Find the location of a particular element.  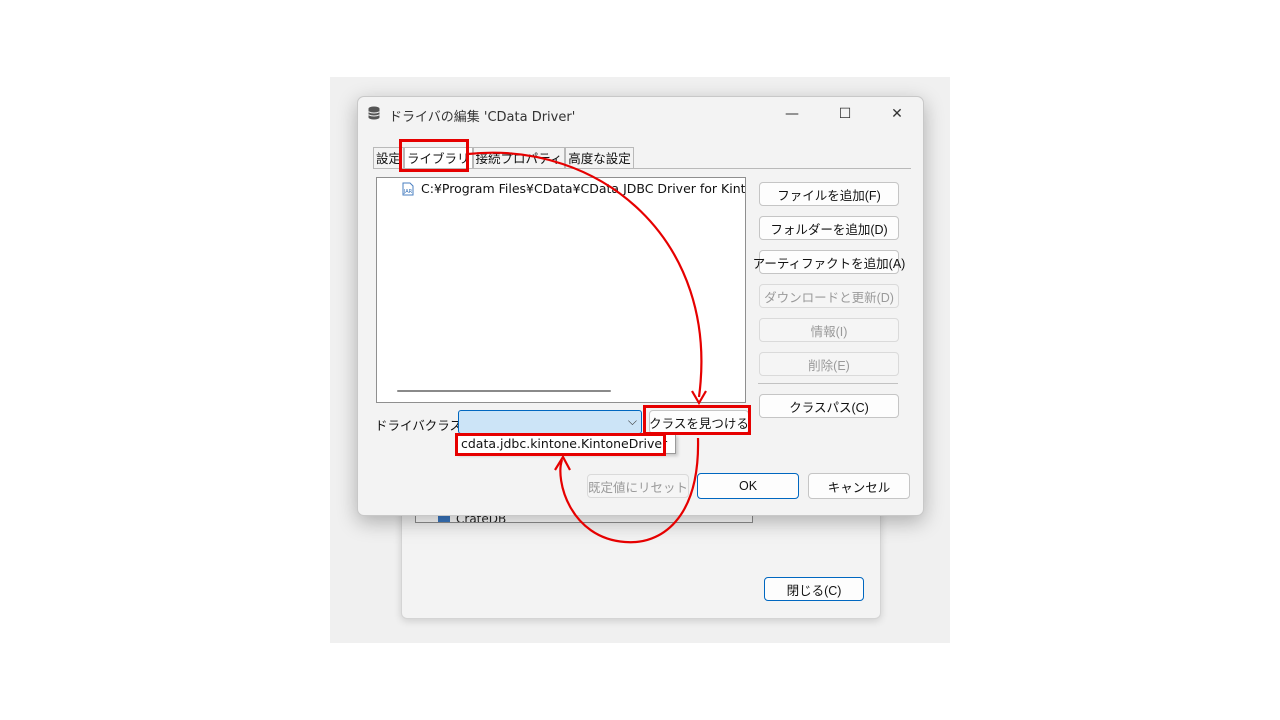

reset-defaults-button: 既定値にリセット is located at coordinates (638, 486).